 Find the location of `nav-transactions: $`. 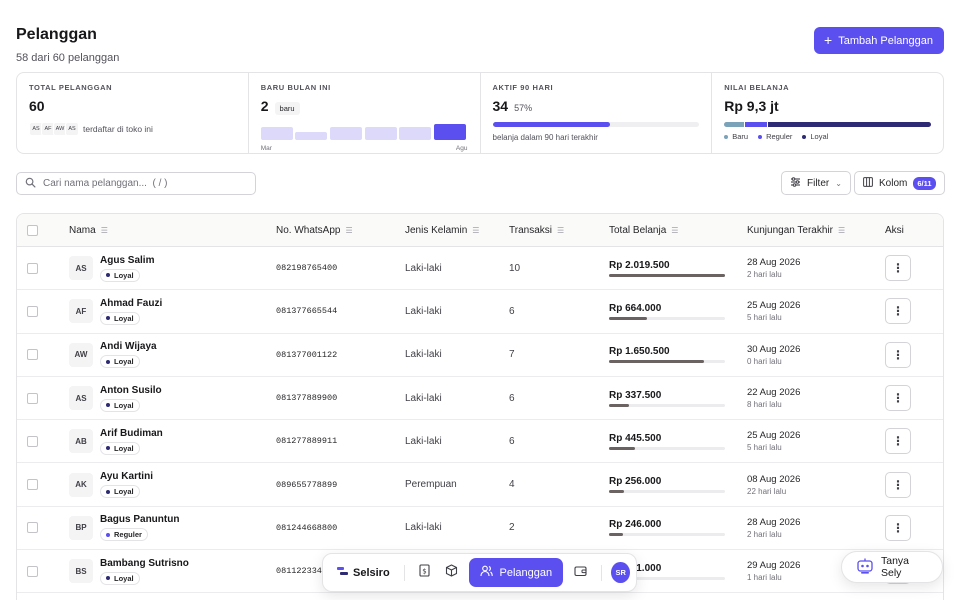

nav-transactions: $ is located at coordinates (424, 573).